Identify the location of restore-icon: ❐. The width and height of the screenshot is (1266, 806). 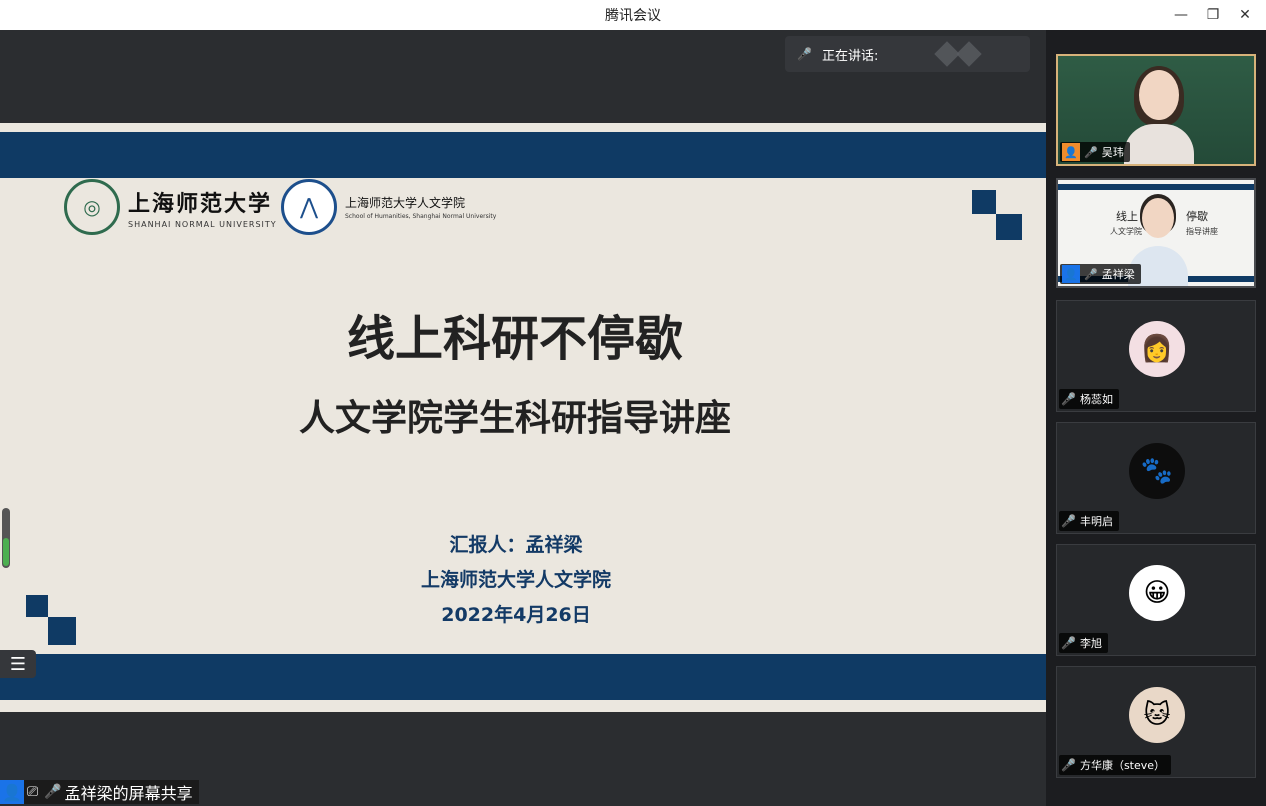
(1213, 15).